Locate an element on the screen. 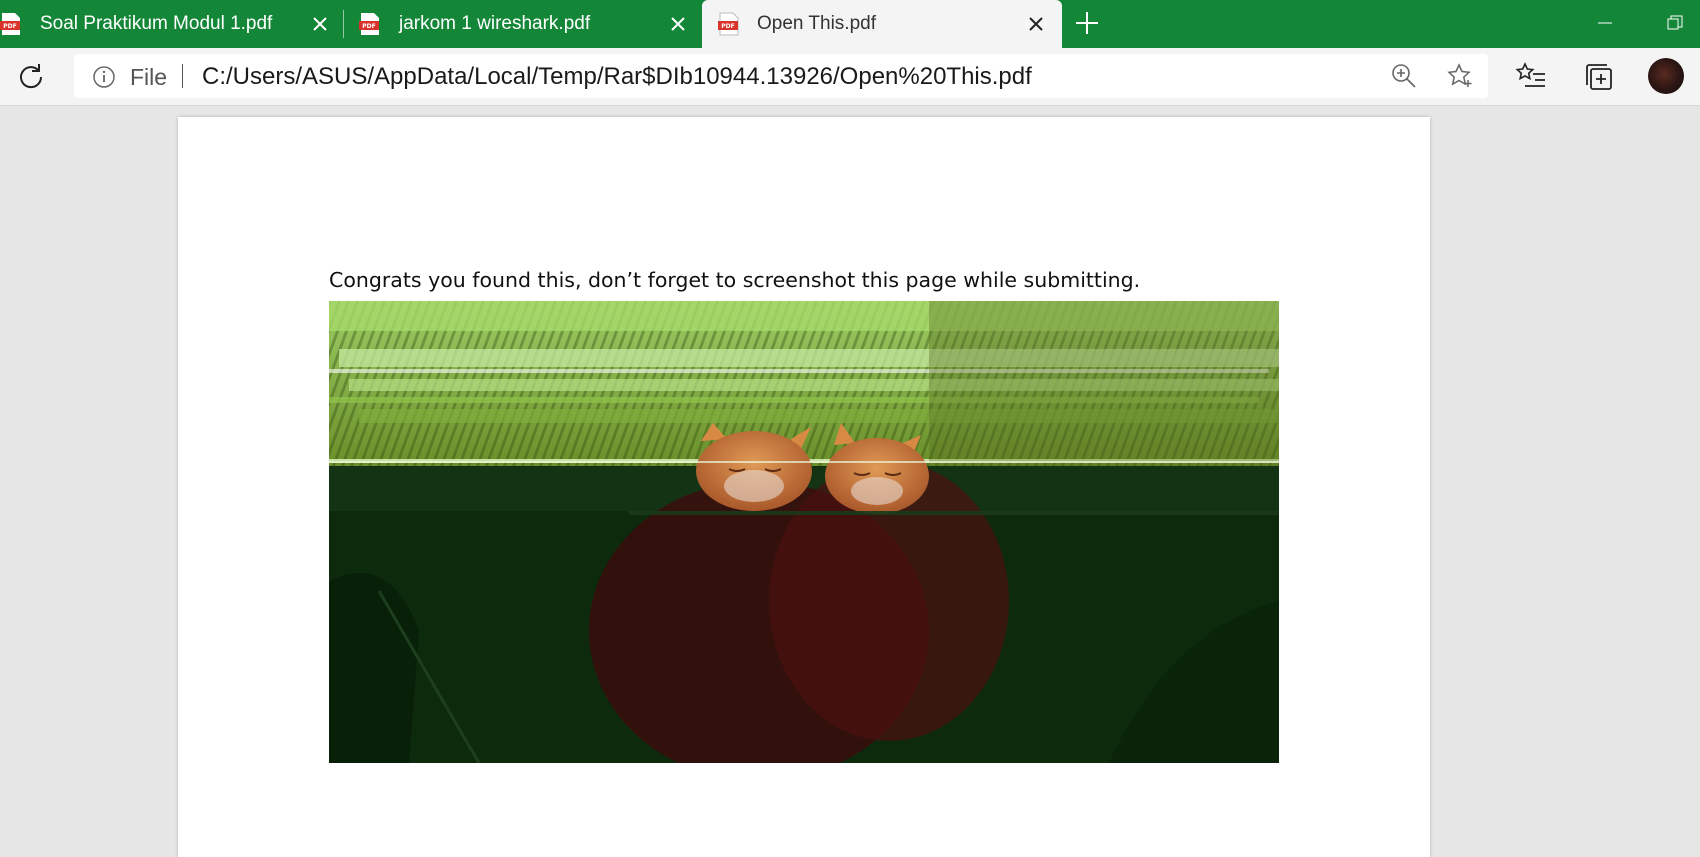 The image size is (1700, 857). tab-open-this: PDF Open This.pdf is located at coordinates (882, 24).